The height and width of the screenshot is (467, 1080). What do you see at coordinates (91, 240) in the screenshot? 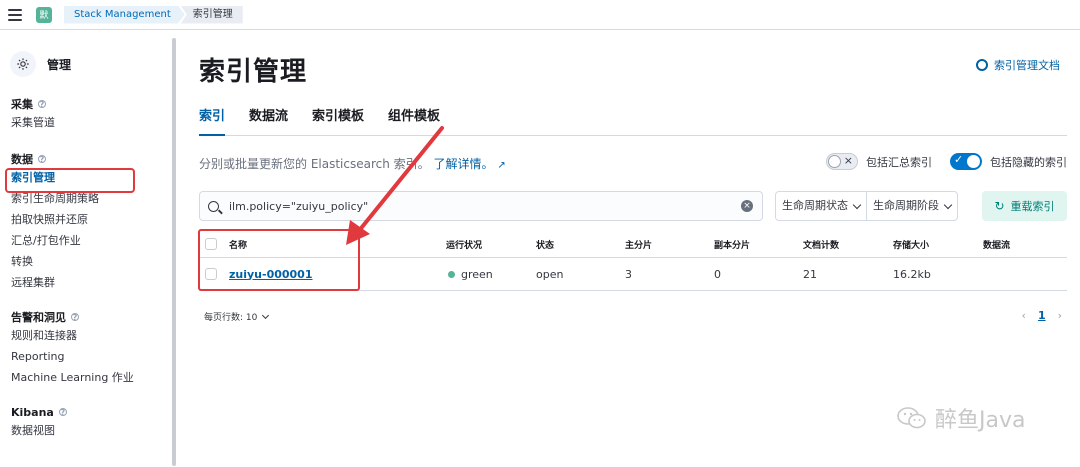
I see `sidebar-item-rollup-jobs: 汇总/打包作业` at bounding box center [91, 240].